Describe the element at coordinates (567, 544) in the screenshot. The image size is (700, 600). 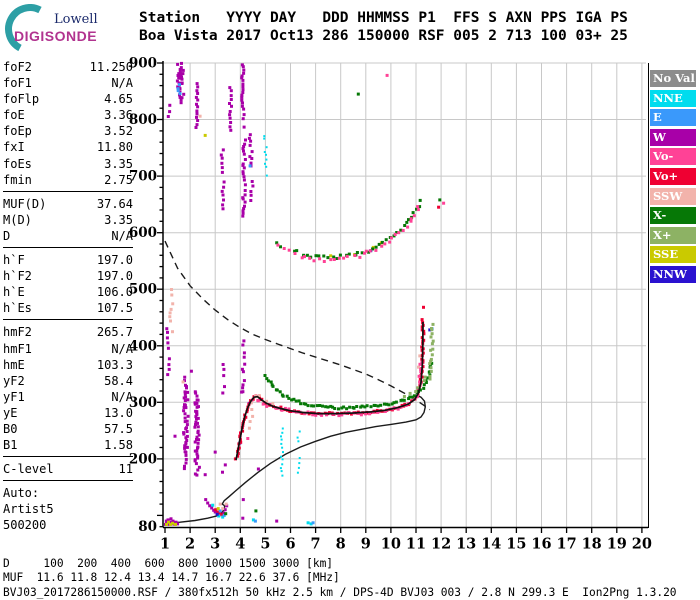
I see `svg-text: 17` at that location.